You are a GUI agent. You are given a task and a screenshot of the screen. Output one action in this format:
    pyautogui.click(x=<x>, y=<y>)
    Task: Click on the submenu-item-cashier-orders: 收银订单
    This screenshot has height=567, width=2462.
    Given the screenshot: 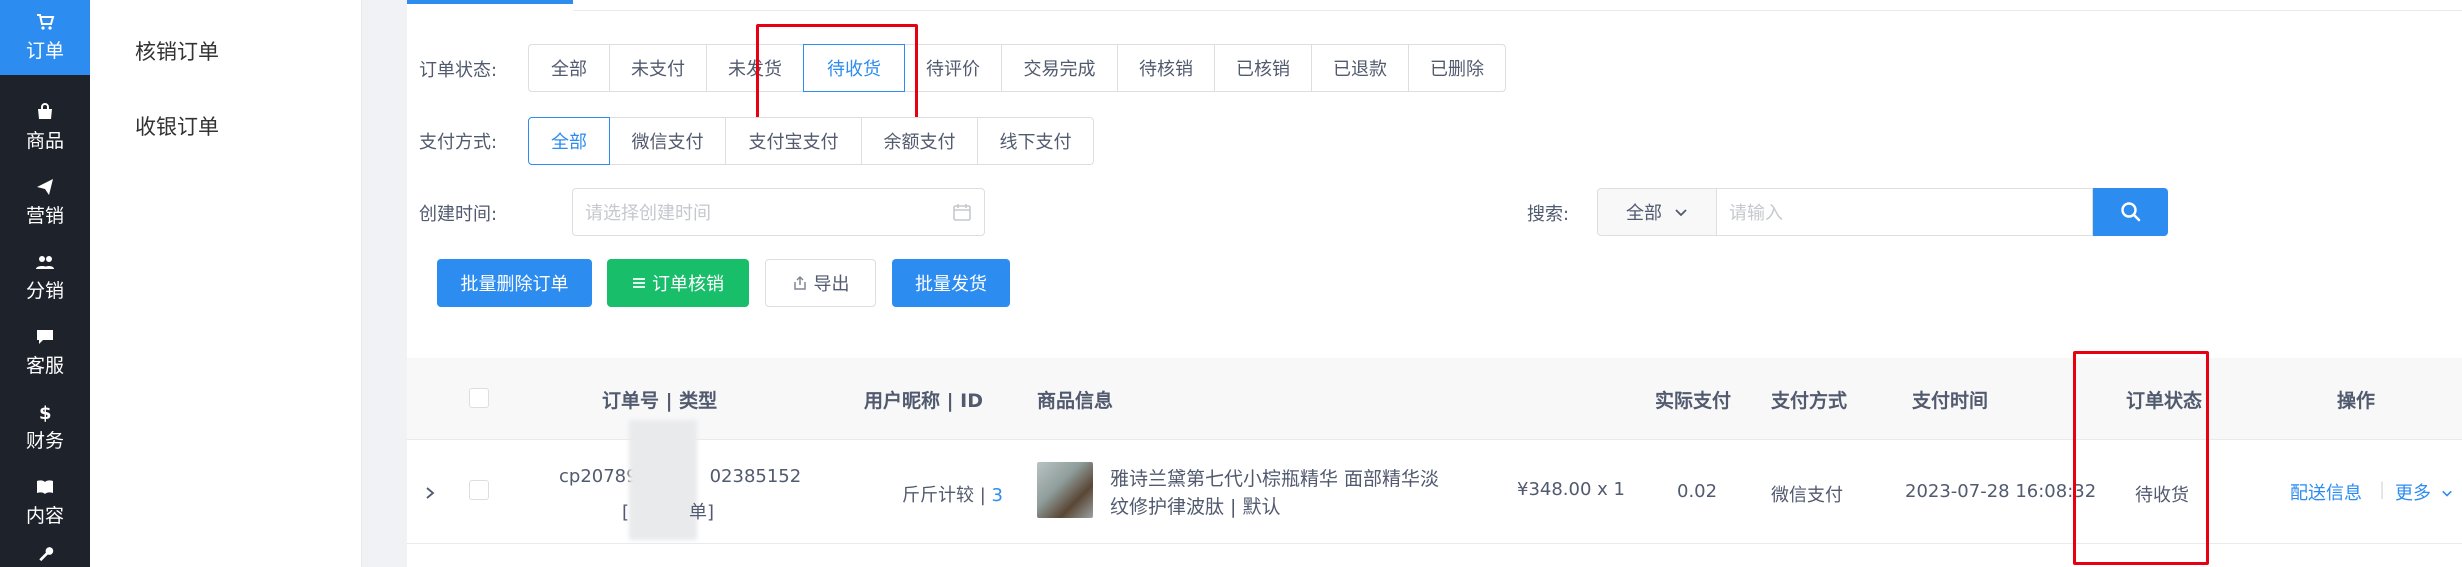 What is the action you would take?
    pyautogui.click(x=177, y=126)
    